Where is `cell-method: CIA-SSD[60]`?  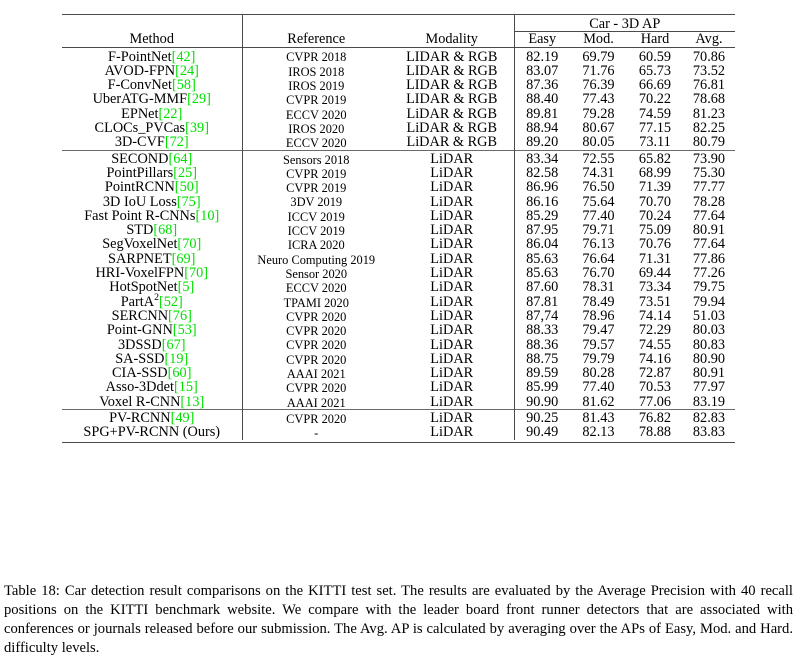
cell-method: CIA-SSD[60] is located at coordinates (152, 373).